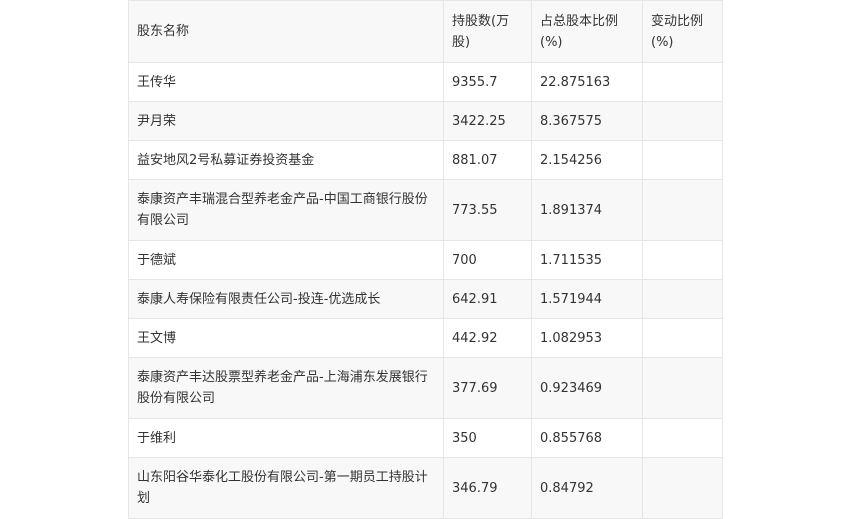 This screenshot has width=850, height=519. Describe the element at coordinates (286, 82) in the screenshot. I see `cell-name: 王传华` at that location.